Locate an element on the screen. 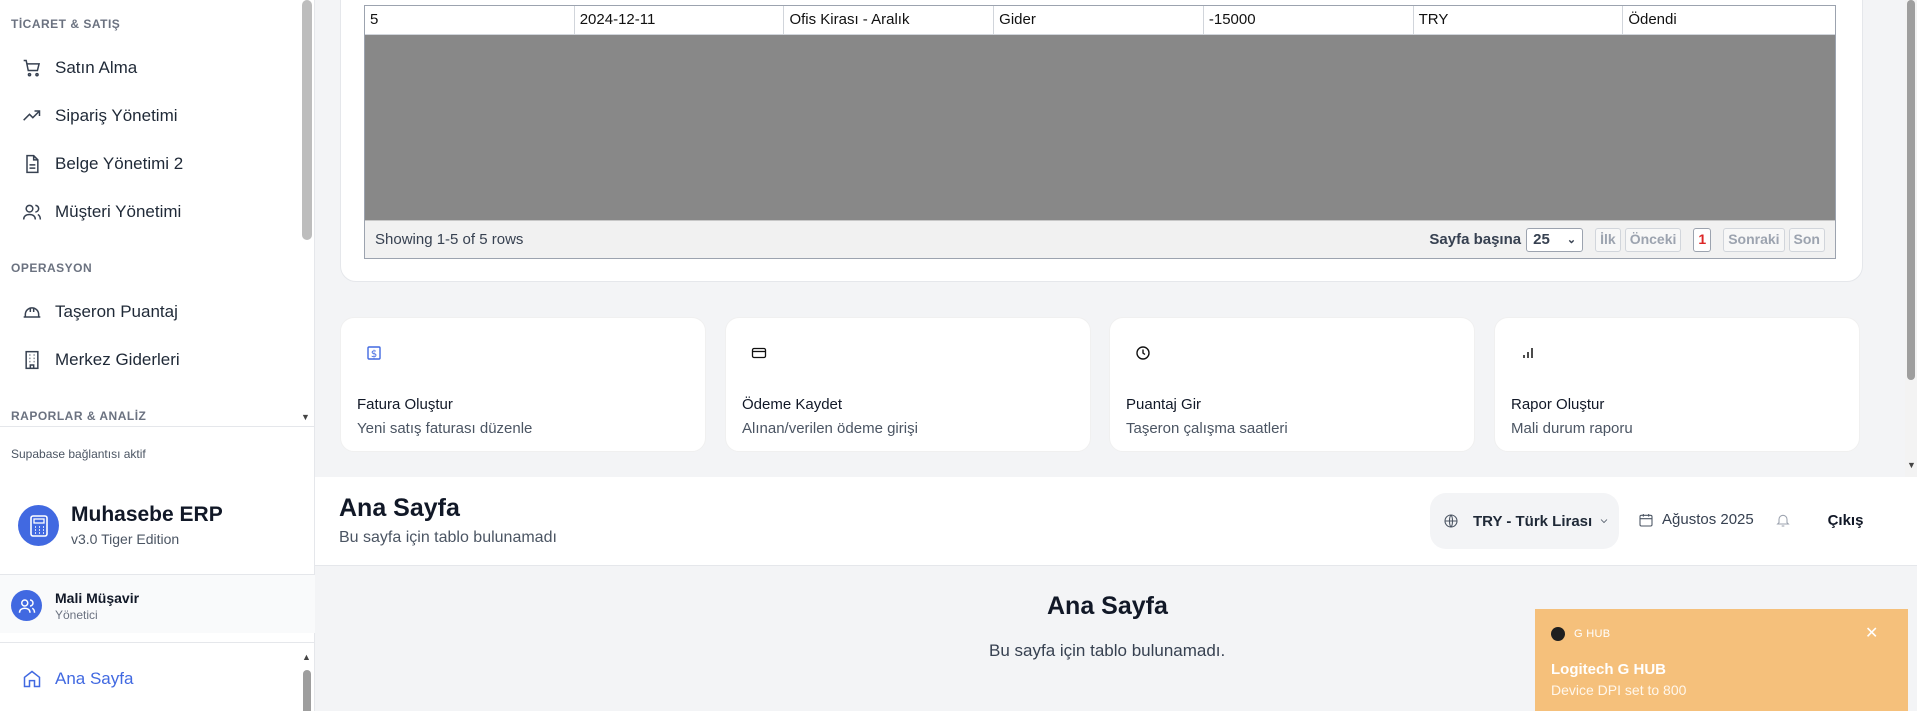 The image size is (1917, 711). sidebar-item-musteri-yonetimi: Müşteri Yönetimi is located at coordinates (96, 212).